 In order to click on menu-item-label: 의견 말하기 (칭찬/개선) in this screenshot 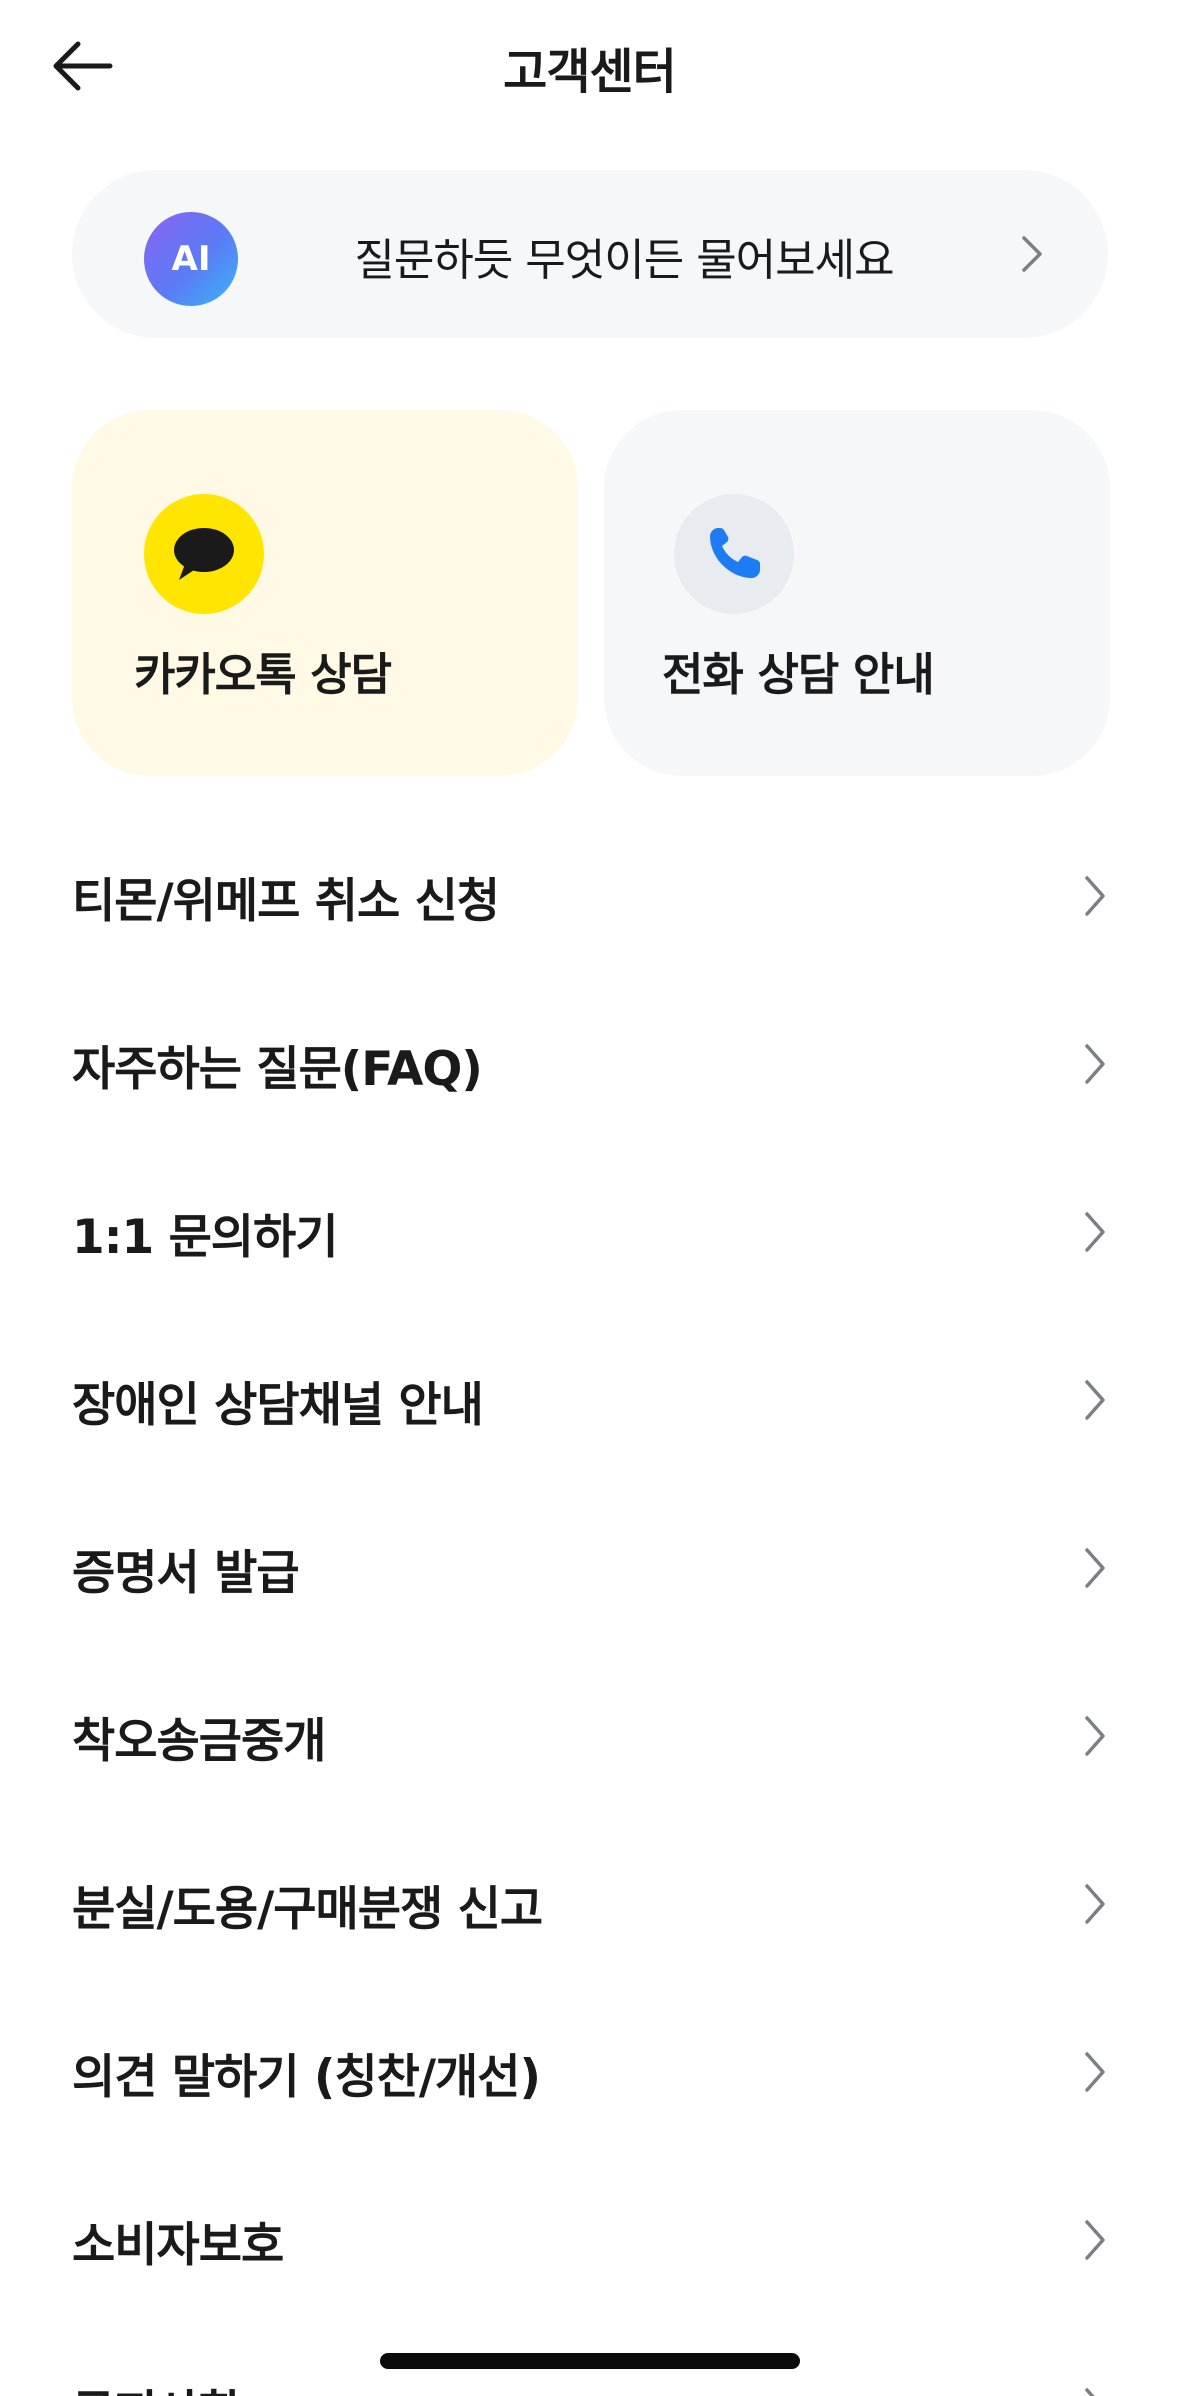, I will do `click(306, 2077)`.